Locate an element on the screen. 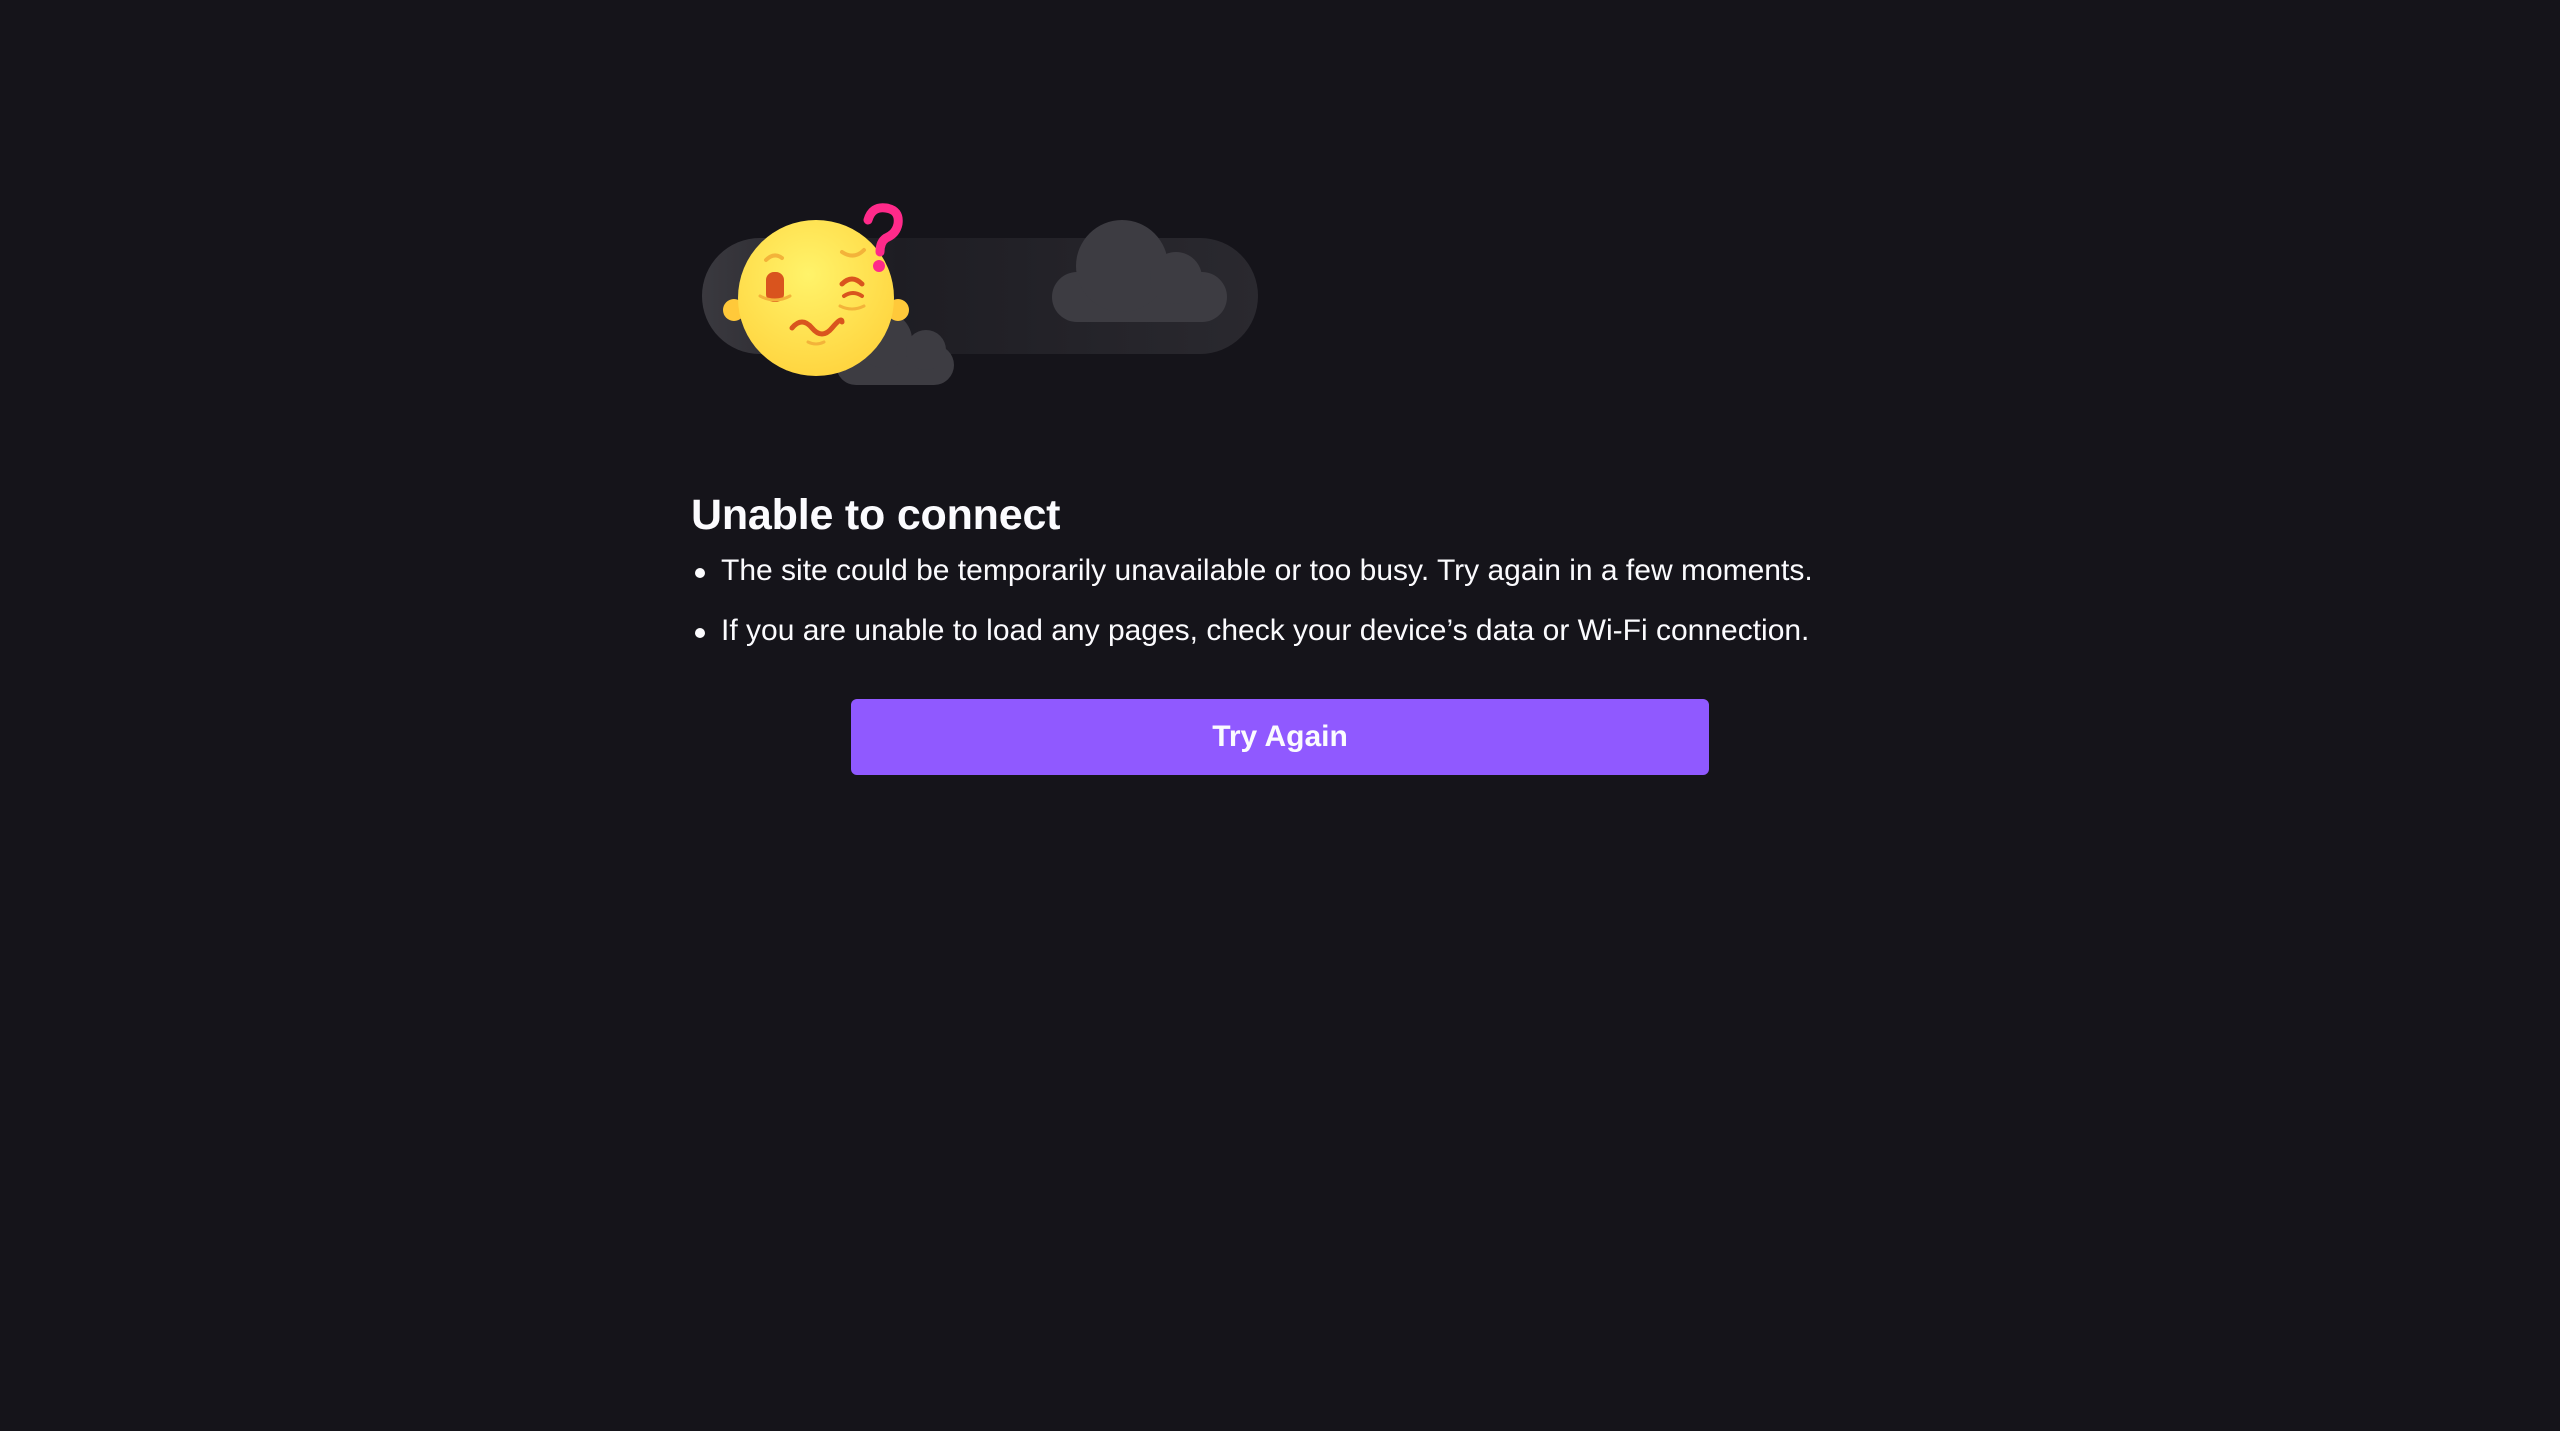  page-title: Unable to connect is located at coordinates (876, 515).